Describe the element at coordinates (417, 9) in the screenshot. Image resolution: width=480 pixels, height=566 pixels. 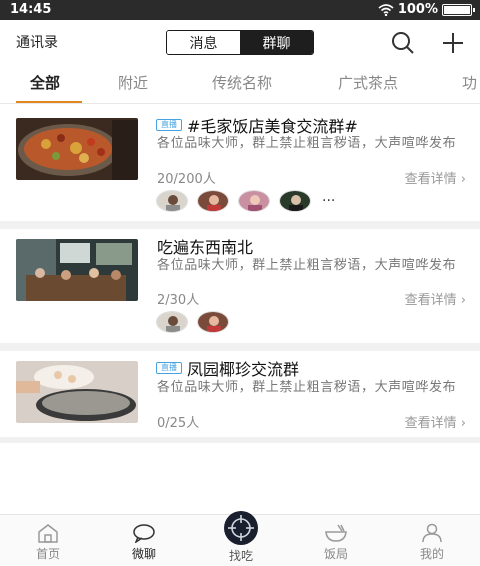
I see `battery-percent: 100%` at that location.